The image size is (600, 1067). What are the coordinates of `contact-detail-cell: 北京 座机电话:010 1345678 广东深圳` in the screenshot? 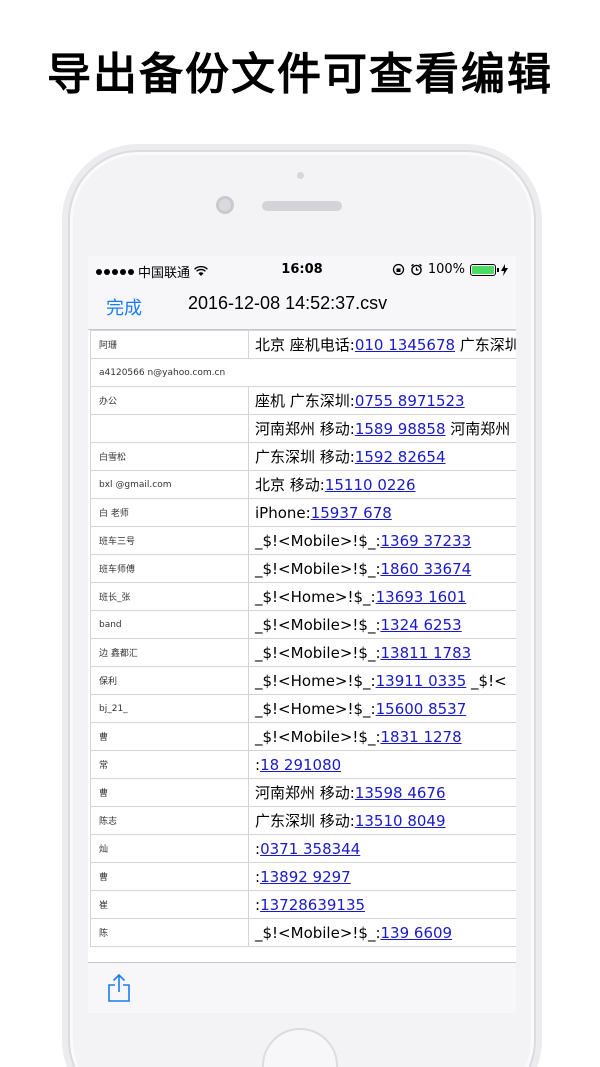 It's located at (382, 344).